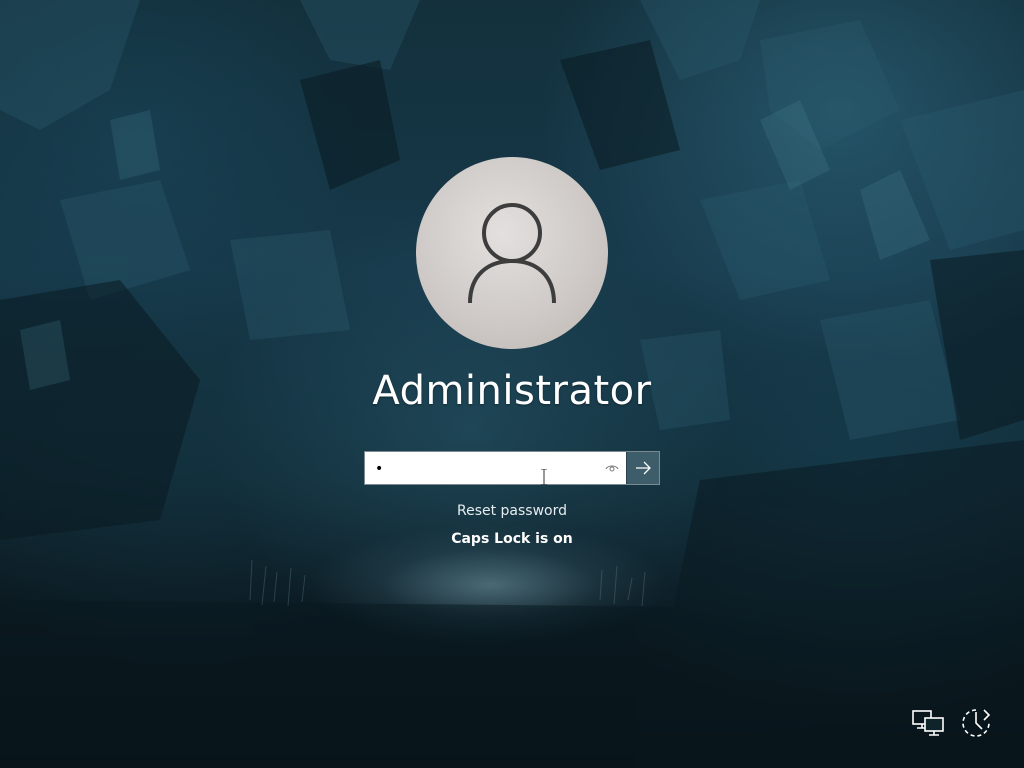 This screenshot has width=1024, height=768. I want to click on user-icon, so click(512, 253).